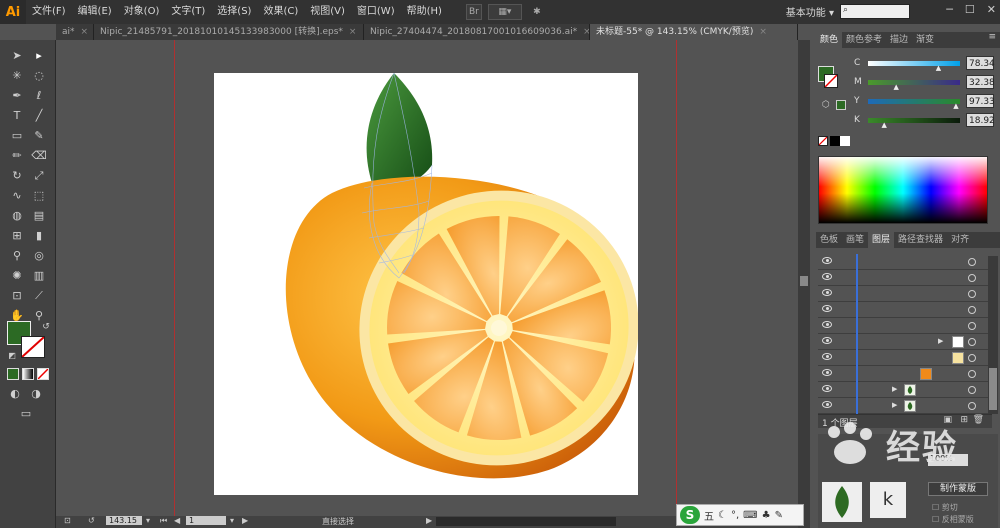  I want to click on panel-tab: 色板, so click(829, 240).